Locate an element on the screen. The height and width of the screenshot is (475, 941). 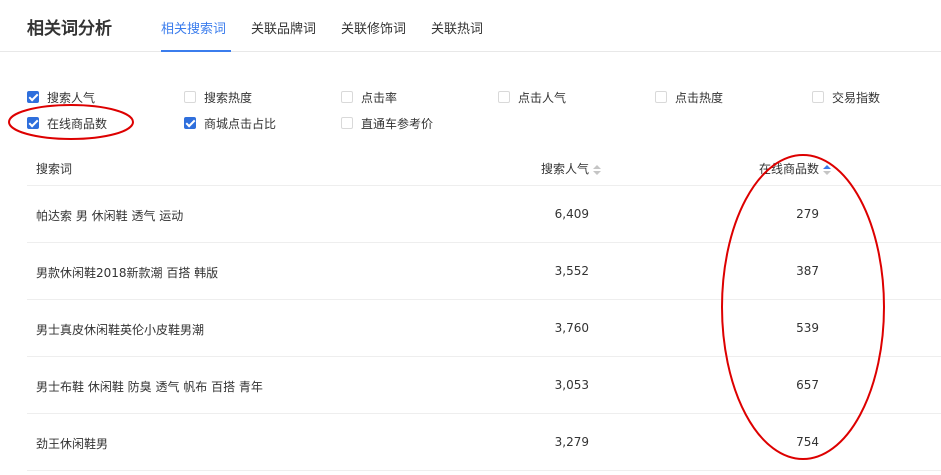
column-header-label: 搜索人气 is located at coordinates (564, 169).